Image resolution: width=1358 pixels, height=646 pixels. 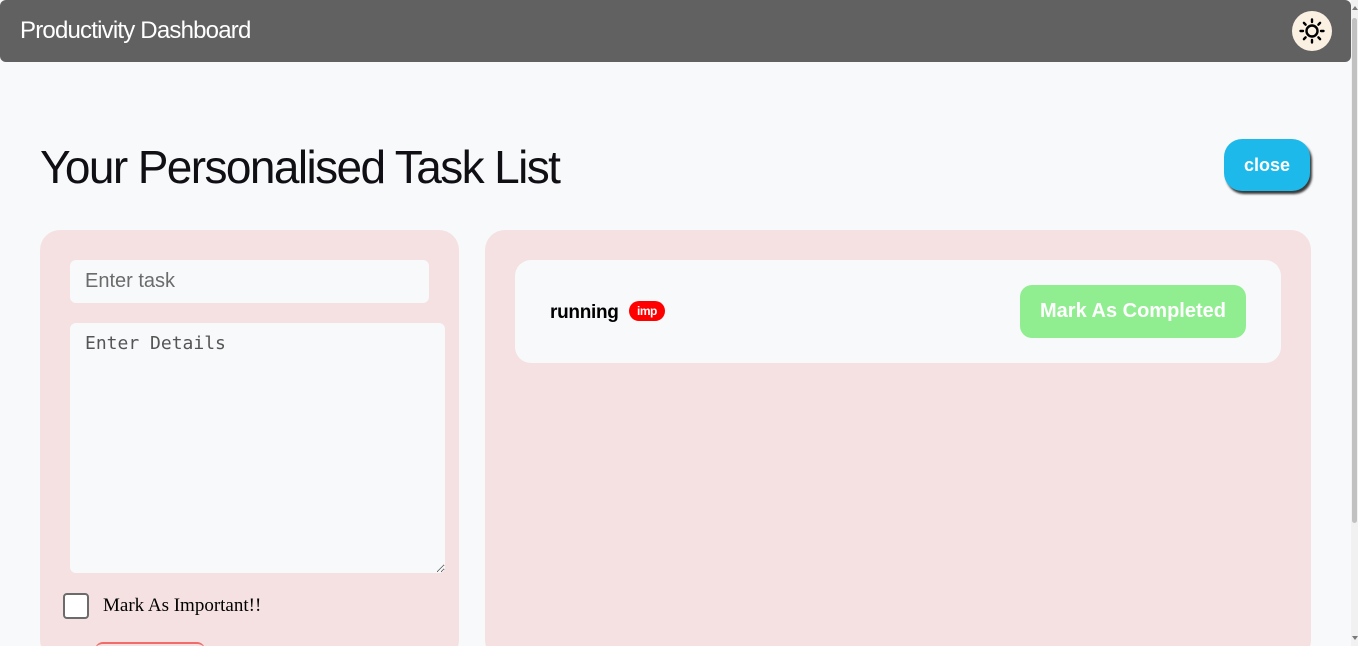 I want to click on scroll-up-arrow-icon, so click(x=1355, y=8).